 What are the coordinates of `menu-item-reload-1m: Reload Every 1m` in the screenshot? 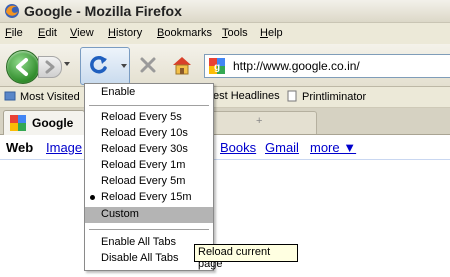 It's located at (149, 166).